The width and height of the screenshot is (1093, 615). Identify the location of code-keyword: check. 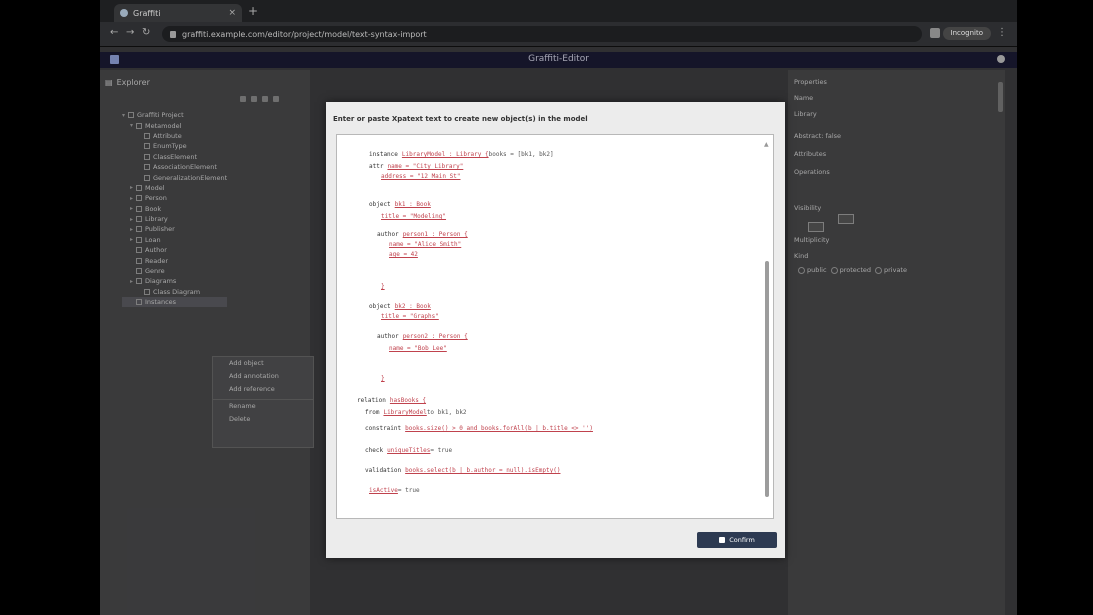
(374, 450).